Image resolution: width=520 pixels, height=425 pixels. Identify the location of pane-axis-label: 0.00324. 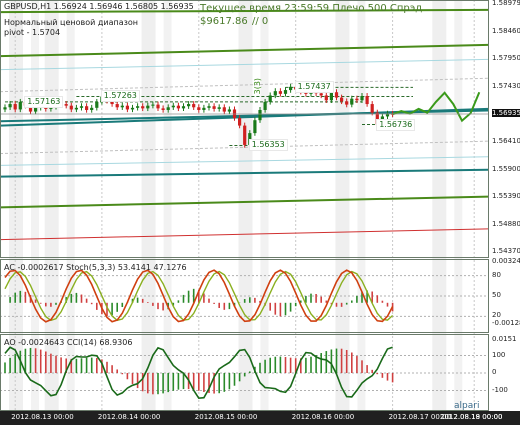
(506, 261).